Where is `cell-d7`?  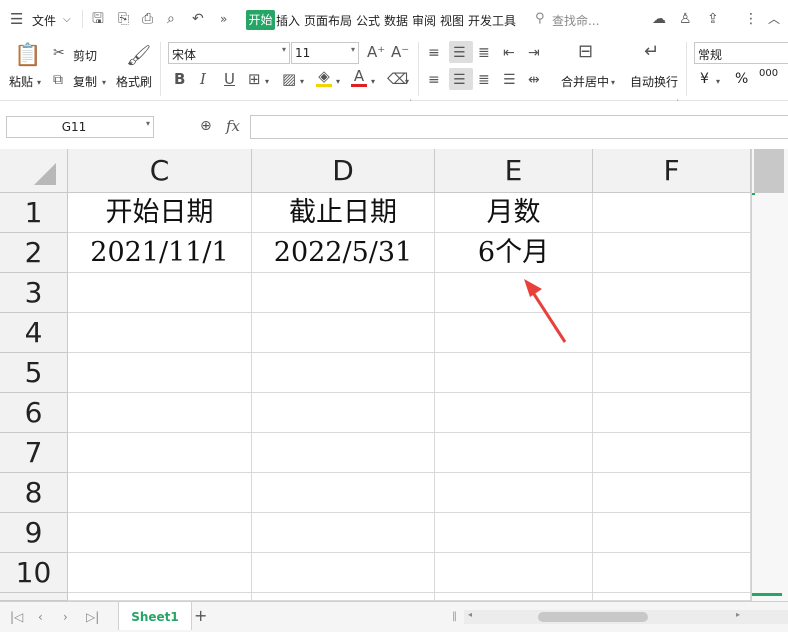 cell-d7 is located at coordinates (343, 453).